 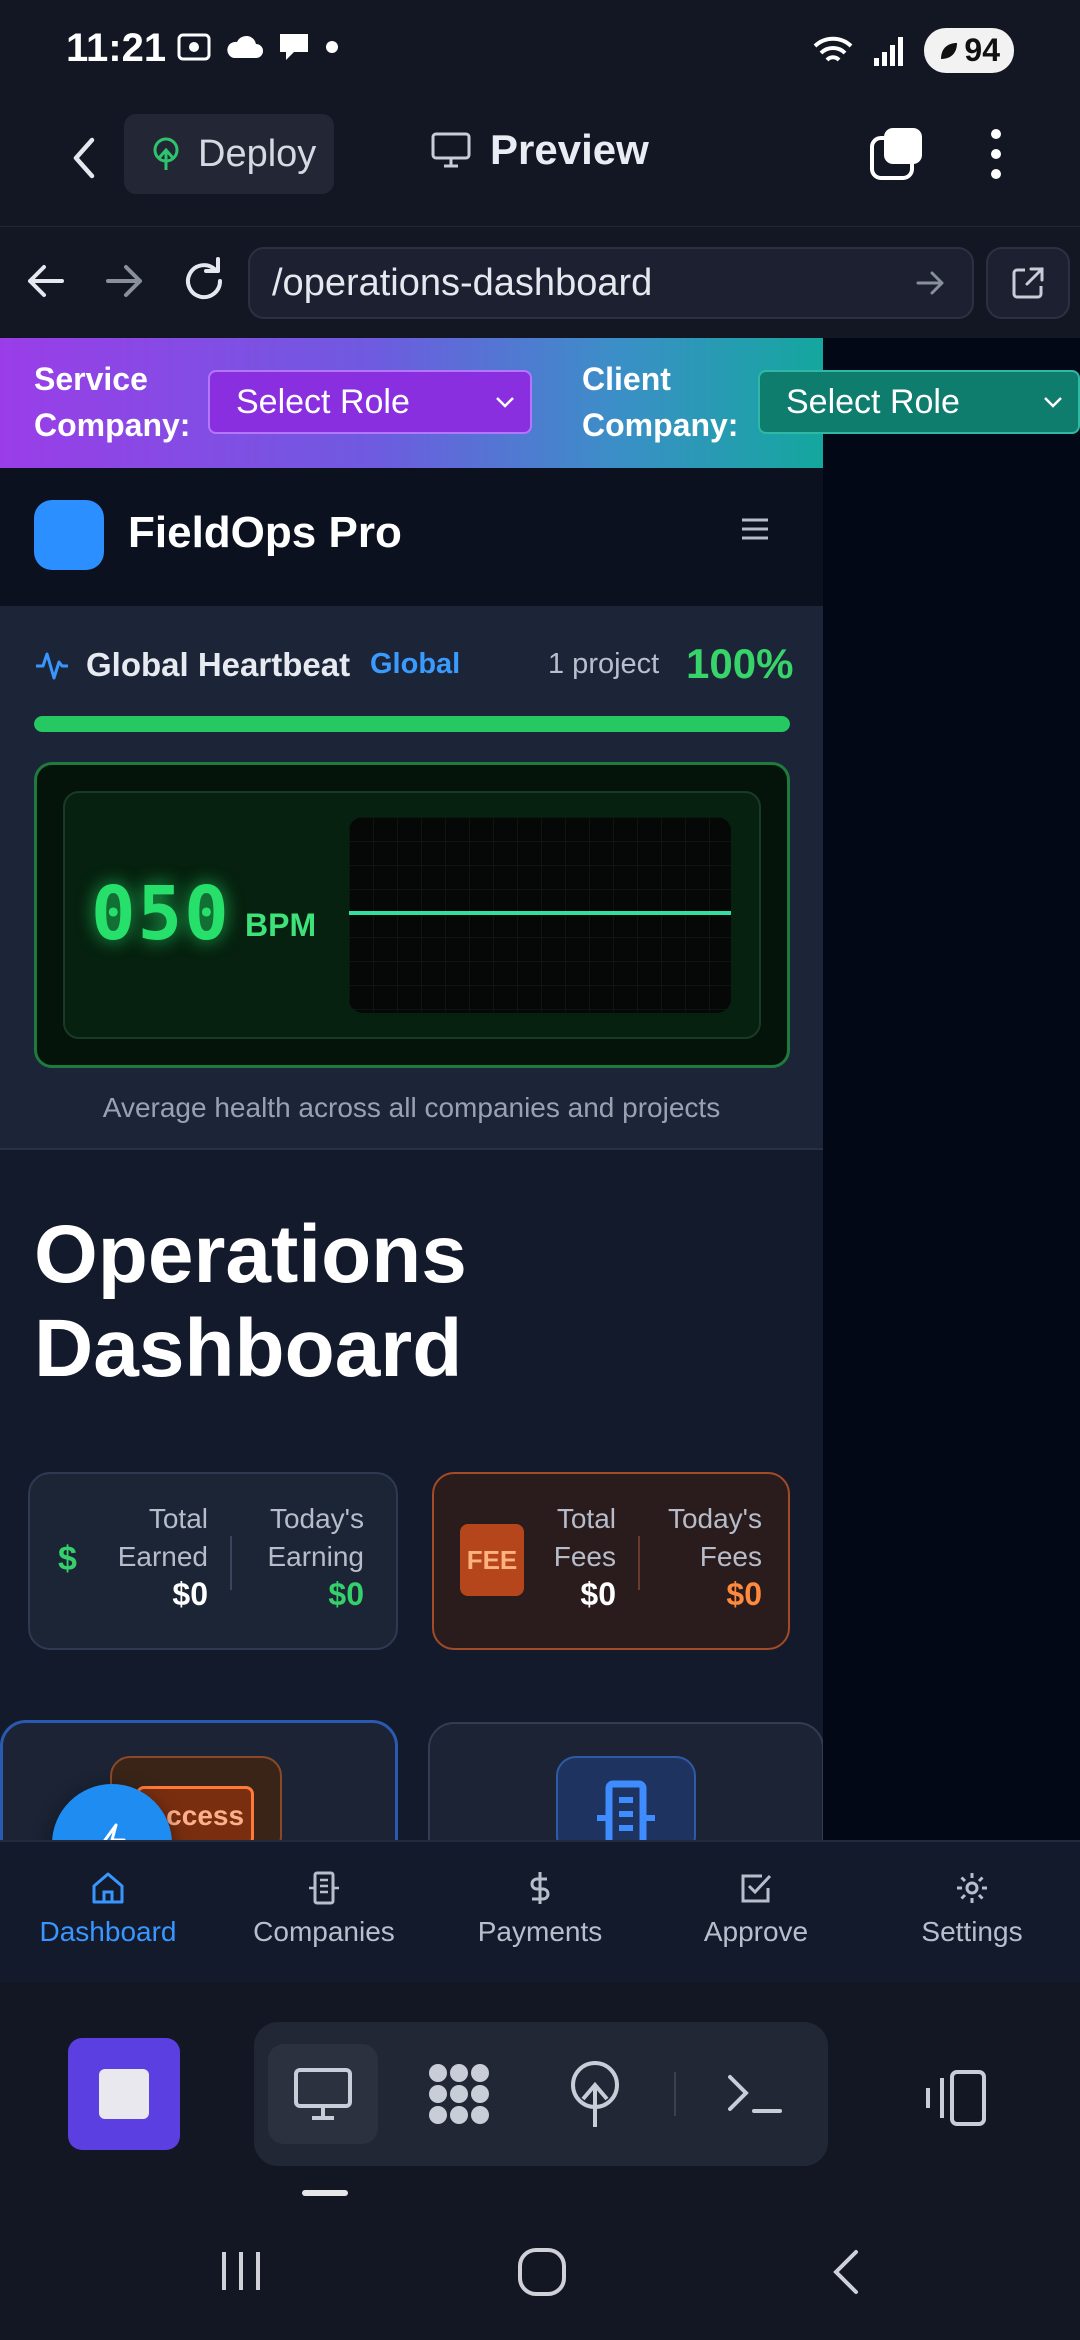 I want to click on bpm-monitor: 050 BPM, so click(x=412, y=915).